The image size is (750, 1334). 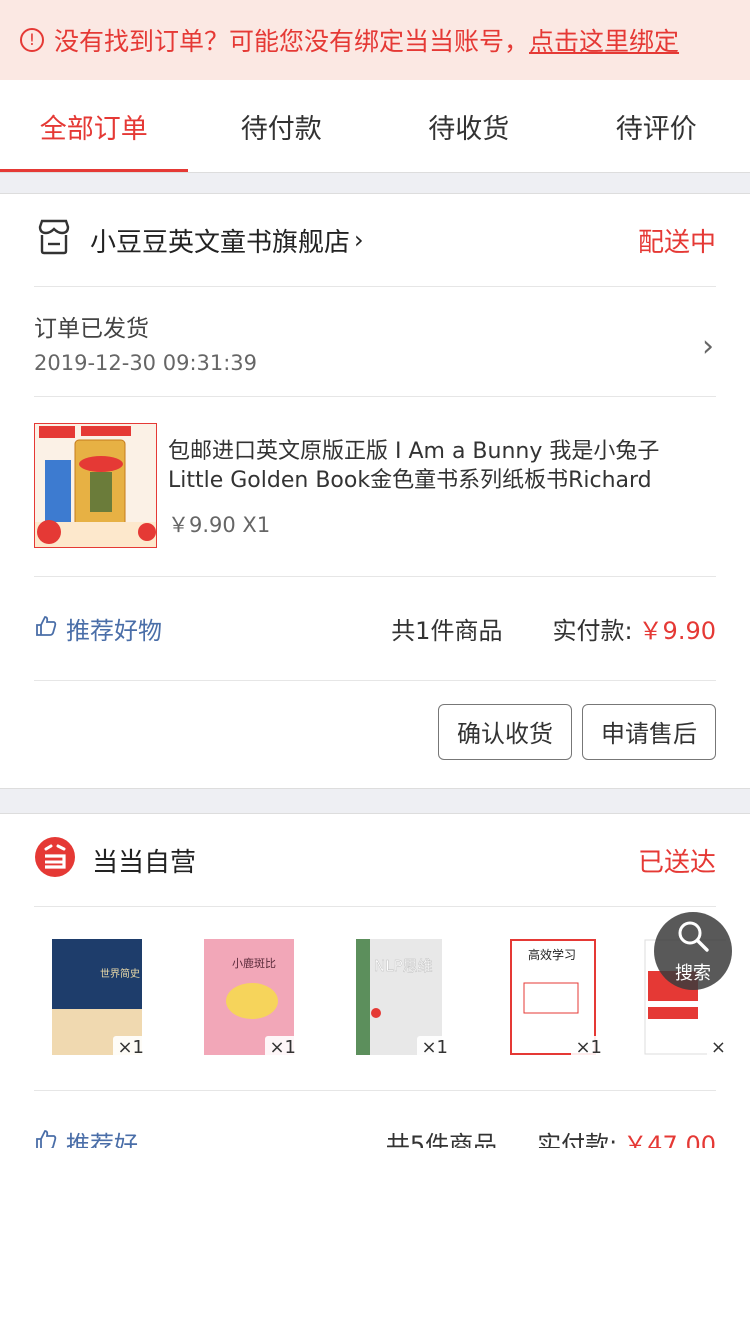 I want to click on confirm-receipt-button: 确认收货, so click(x=505, y=731).